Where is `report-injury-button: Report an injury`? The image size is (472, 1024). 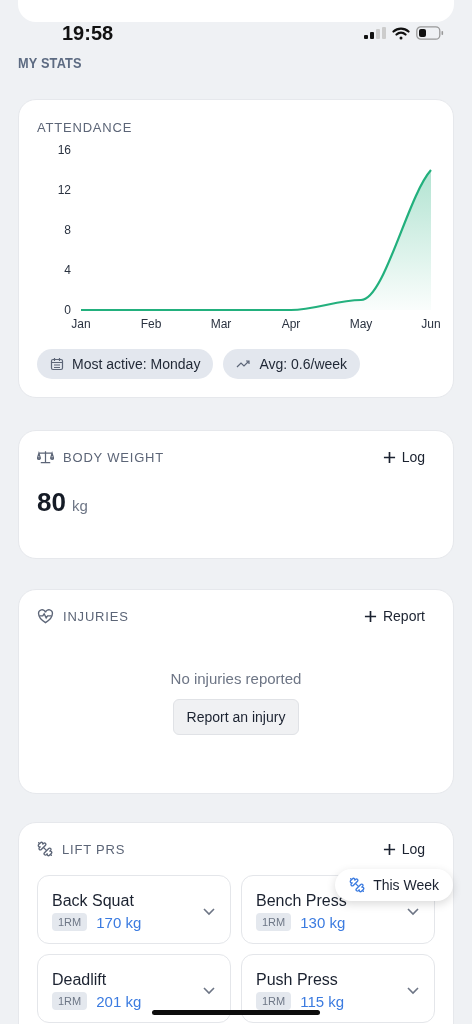 report-injury-button: Report an injury is located at coordinates (236, 717).